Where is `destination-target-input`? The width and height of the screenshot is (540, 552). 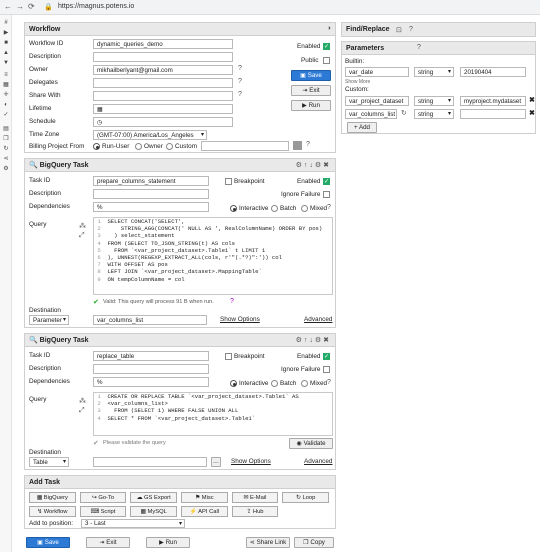
destination-target-input is located at coordinates (150, 462).